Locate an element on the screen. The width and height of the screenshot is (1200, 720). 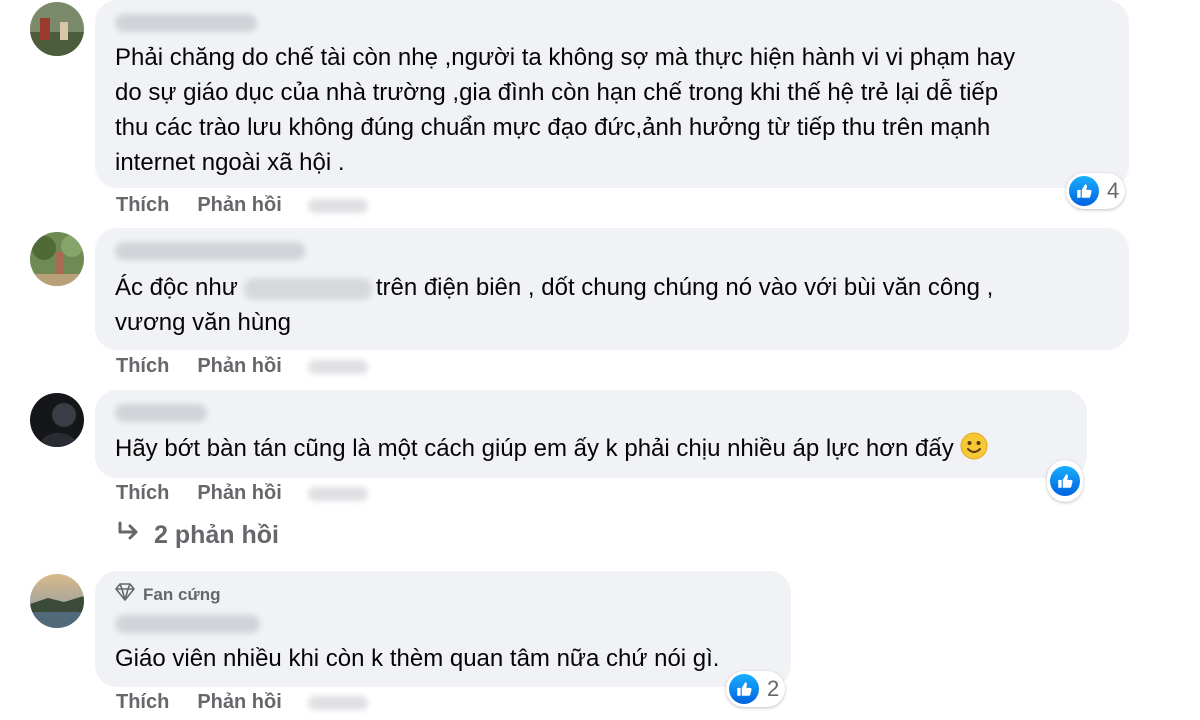
reaction-summary: 2 is located at coordinates (756, 689).